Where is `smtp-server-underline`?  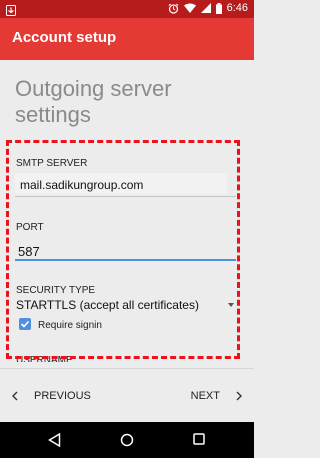 smtp-server-underline is located at coordinates (125, 196).